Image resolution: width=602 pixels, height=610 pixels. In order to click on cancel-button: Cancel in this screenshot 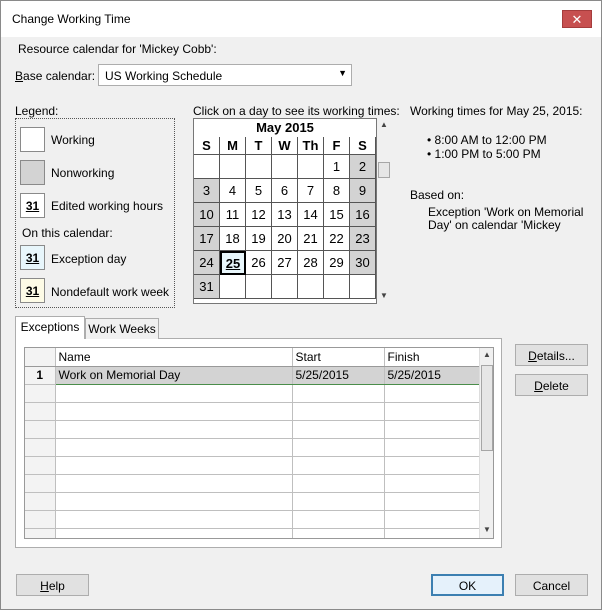, I will do `click(551, 585)`.